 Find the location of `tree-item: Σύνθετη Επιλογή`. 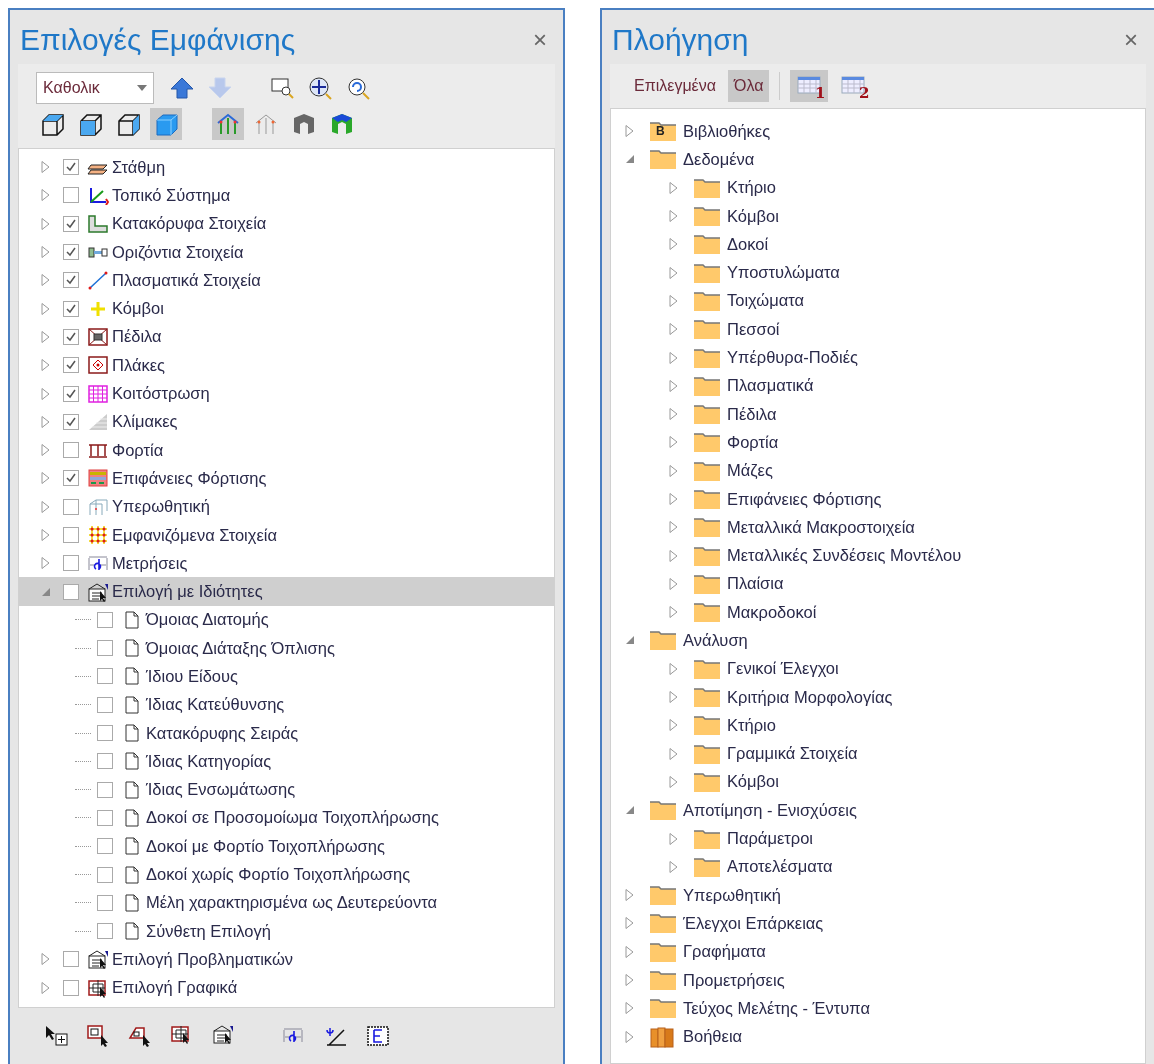

tree-item: Σύνθετη Επιλογή is located at coordinates (286, 931).